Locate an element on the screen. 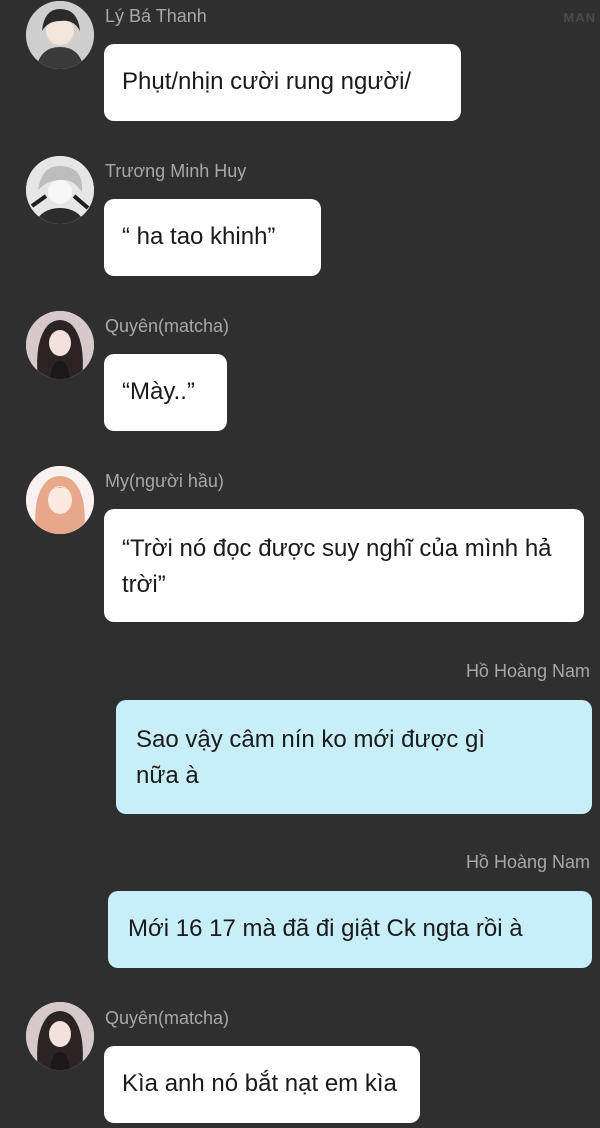  message-bubble: Kìa anh nó bắt nạt em kìa is located at coordinates (262, 1084).